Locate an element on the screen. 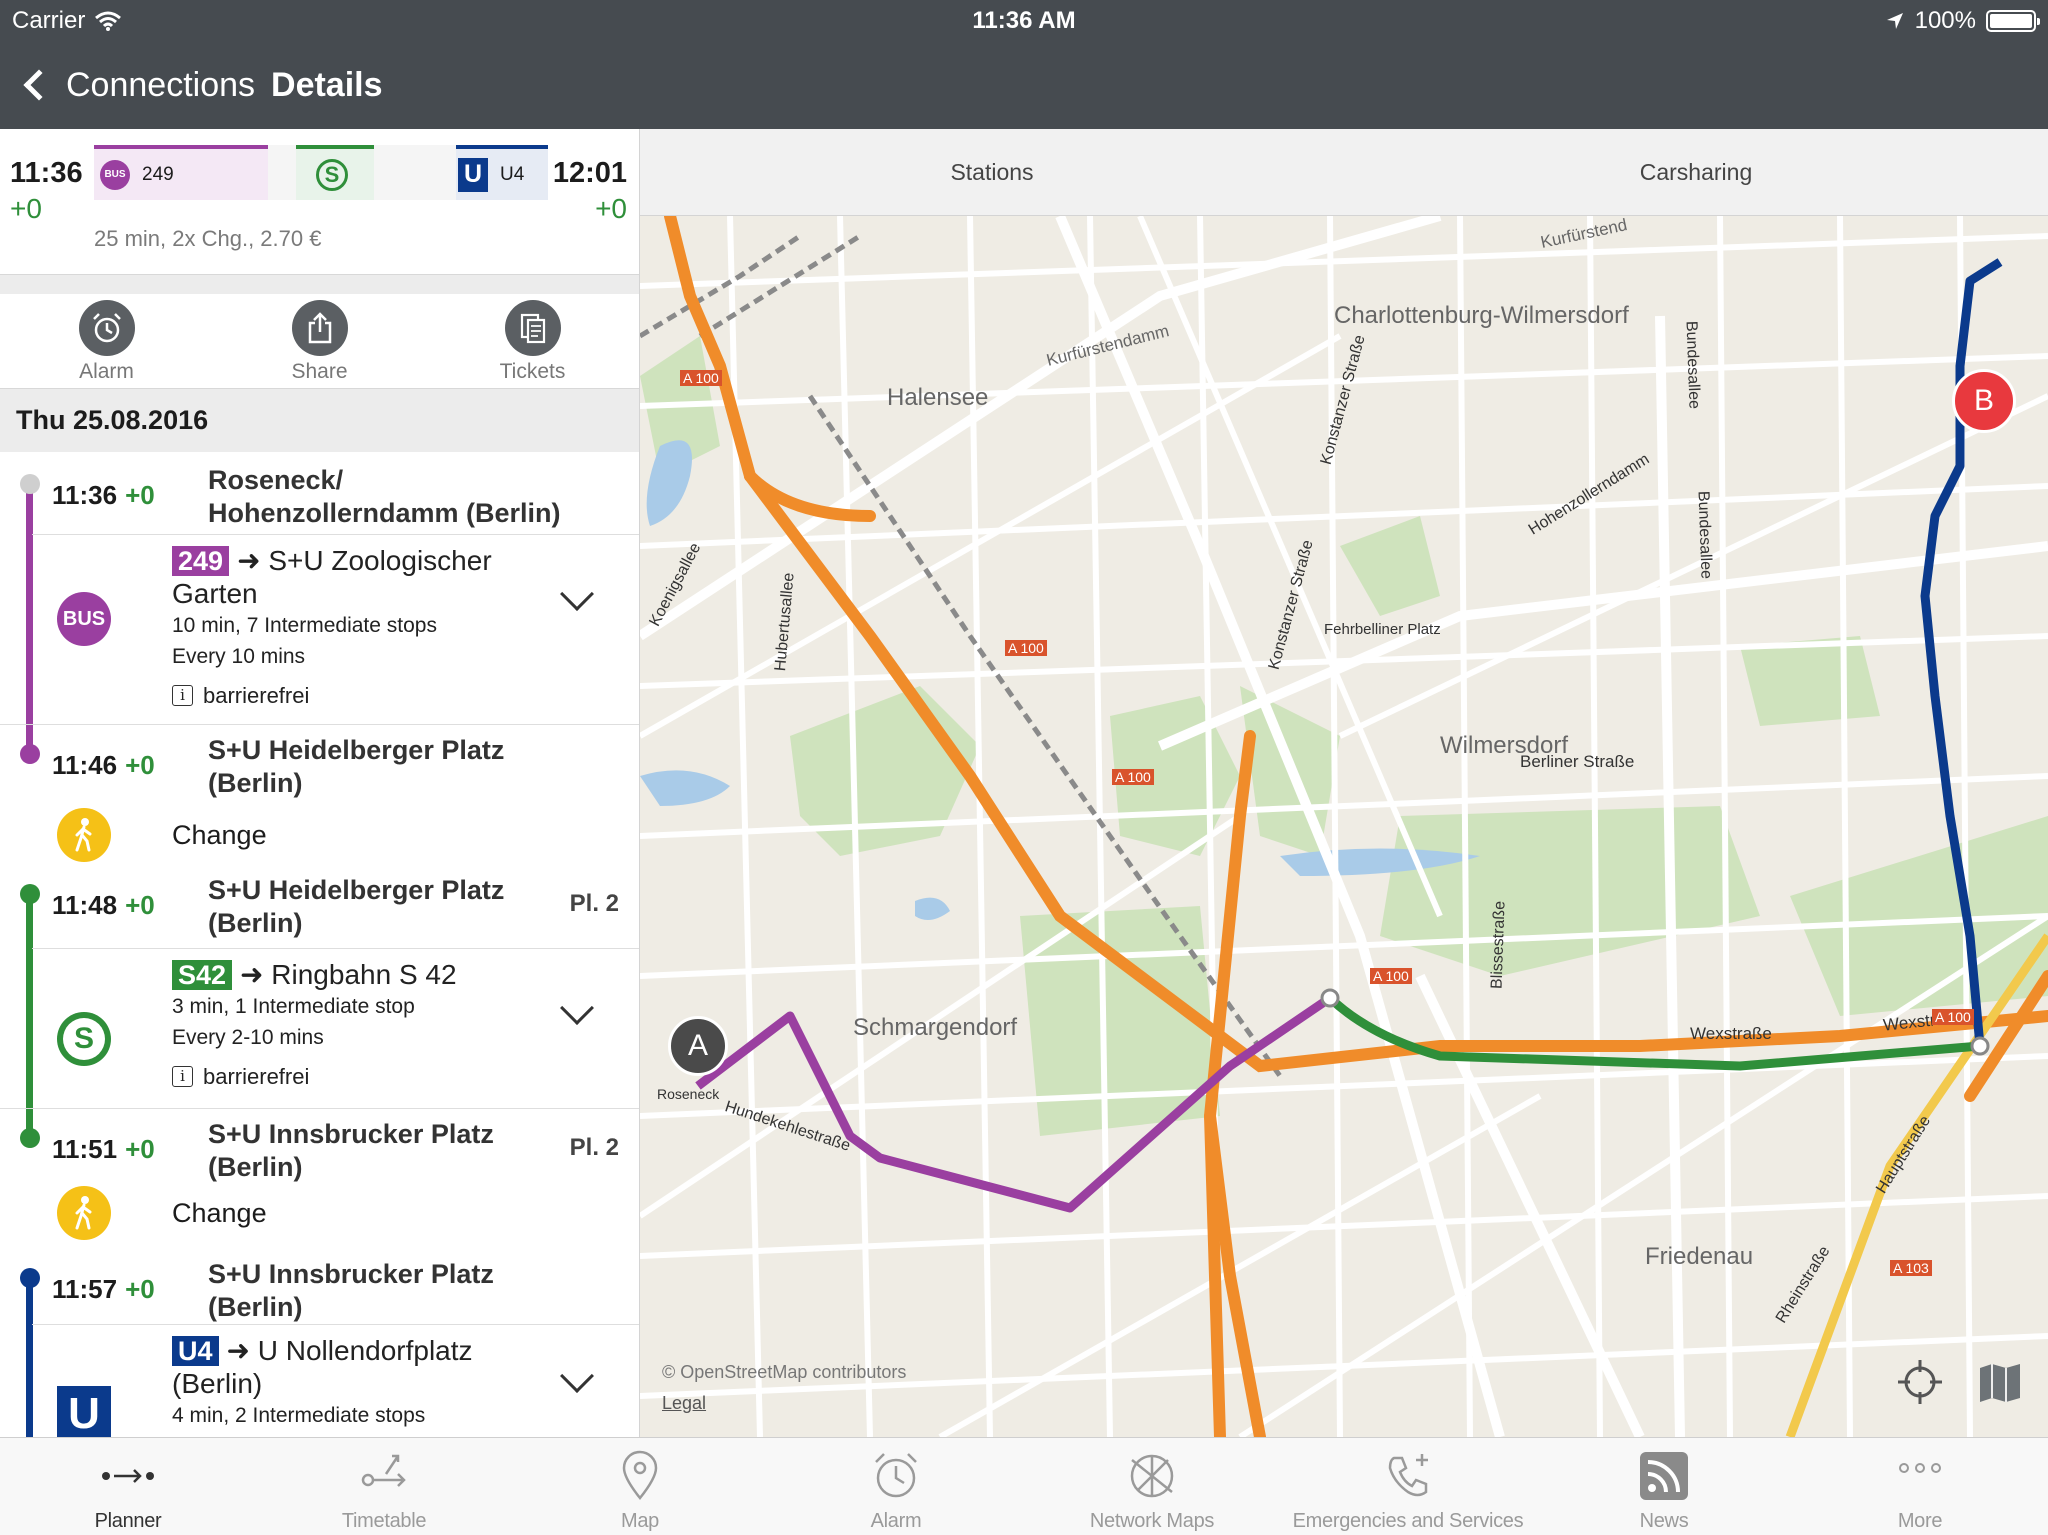  map-label-autobahn: A 103 is located at coordinates (1911, 1268).